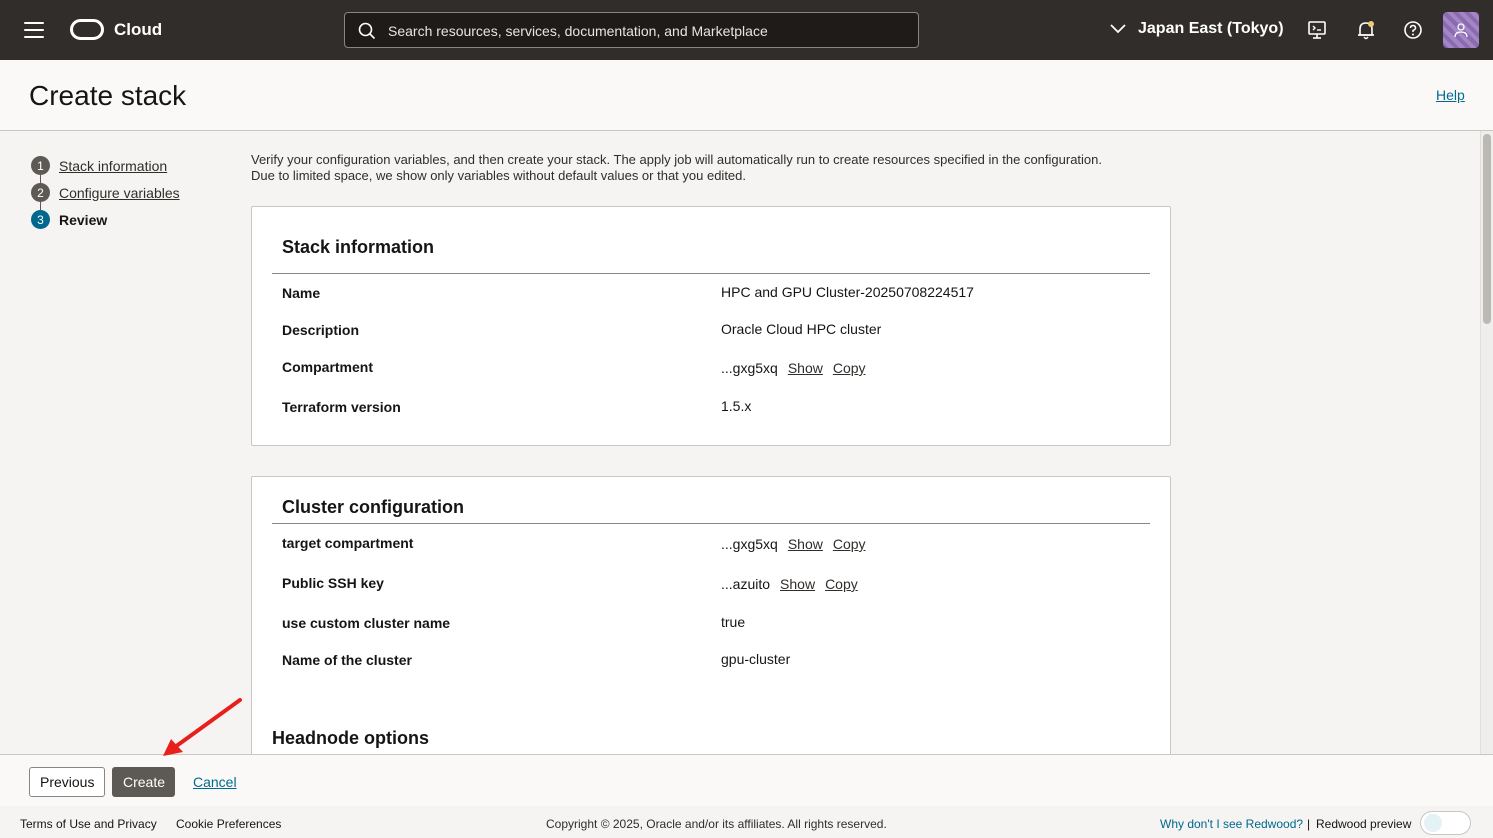 This screenshot has height=838, width=1493. Describe the element at coordinates (108, 95) in the screenshot. I see `page-title: Create stack` at that location.